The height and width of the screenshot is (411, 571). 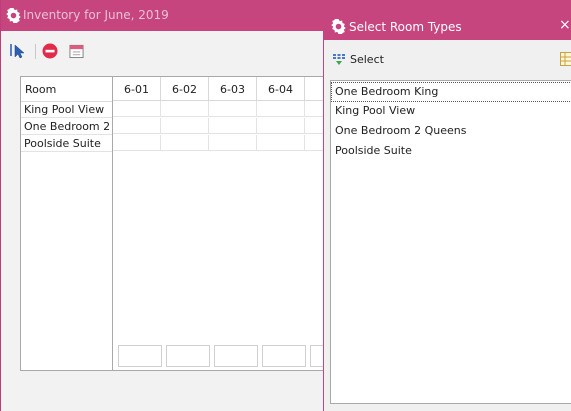 I want to click on day-label: 6-02, so click(x=184, y=89).